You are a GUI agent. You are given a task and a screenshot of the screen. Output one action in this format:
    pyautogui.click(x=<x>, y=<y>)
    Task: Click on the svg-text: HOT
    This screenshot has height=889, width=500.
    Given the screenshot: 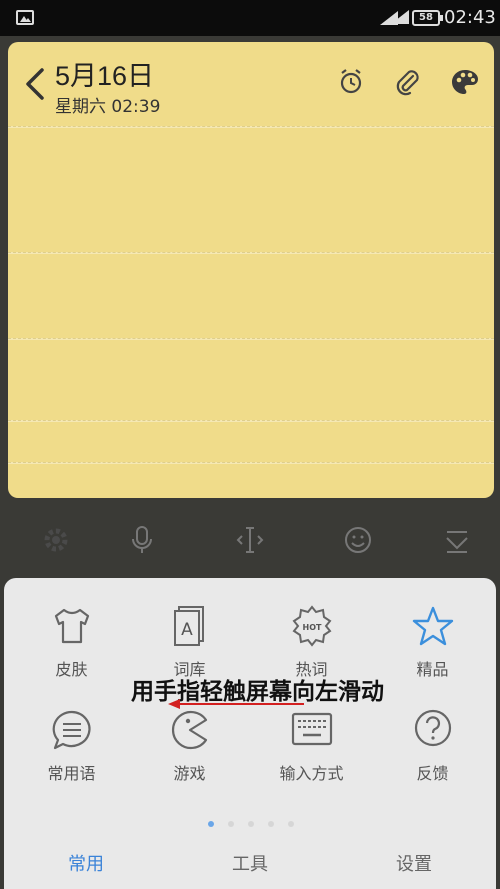 What is the action you would take?
    pyautogui.click(x=312, y=627)
    